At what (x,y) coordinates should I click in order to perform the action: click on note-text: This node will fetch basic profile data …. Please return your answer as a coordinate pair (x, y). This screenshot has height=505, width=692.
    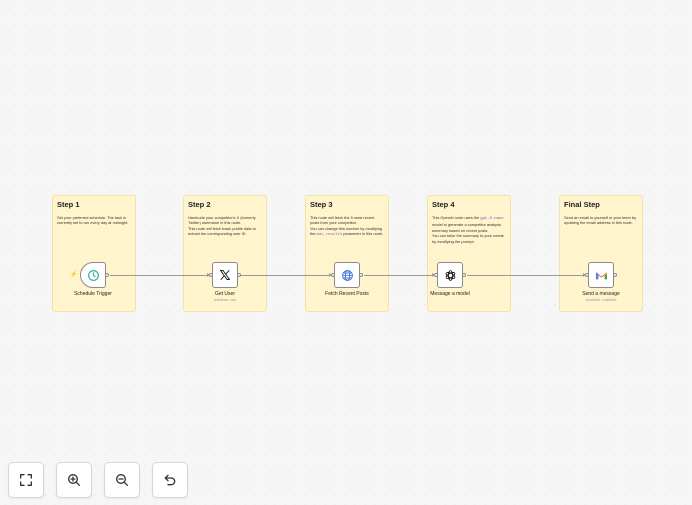
    Looking at the image, I should click on (222, 231).